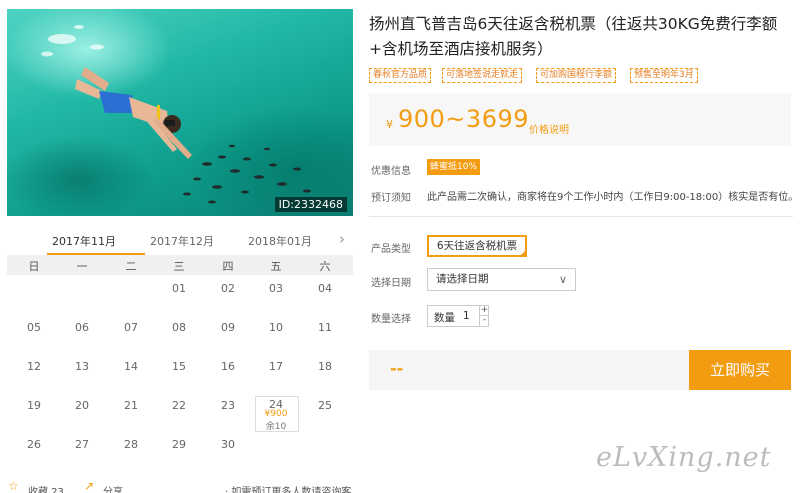  I want to click on price-range: 900~3699, so click(463, 119).